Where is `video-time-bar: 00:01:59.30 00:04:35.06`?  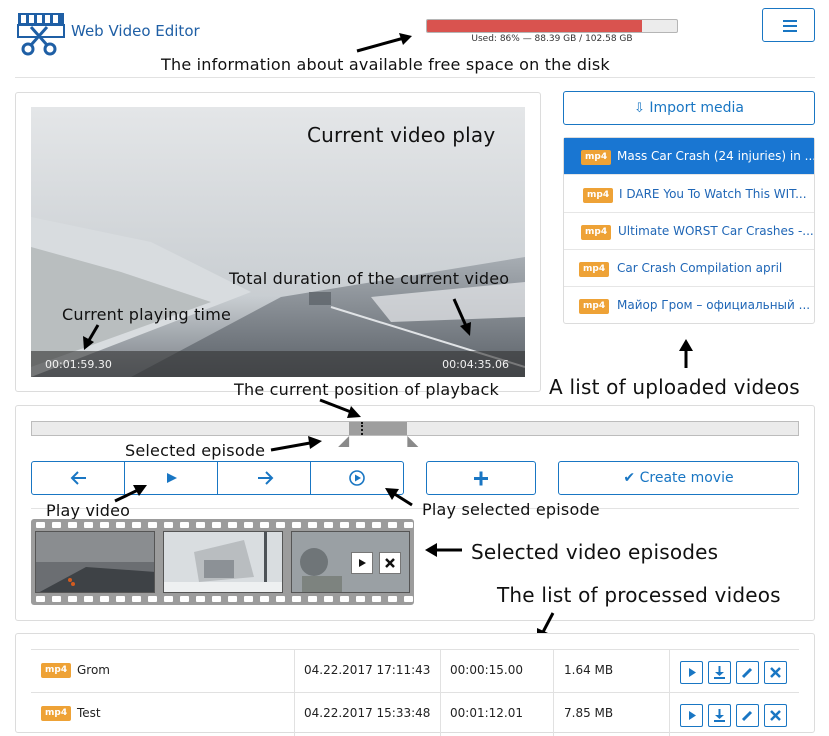 video-time-bar: 00:01:59.30 00:04:35.06 is located at coordinates (278, 364).